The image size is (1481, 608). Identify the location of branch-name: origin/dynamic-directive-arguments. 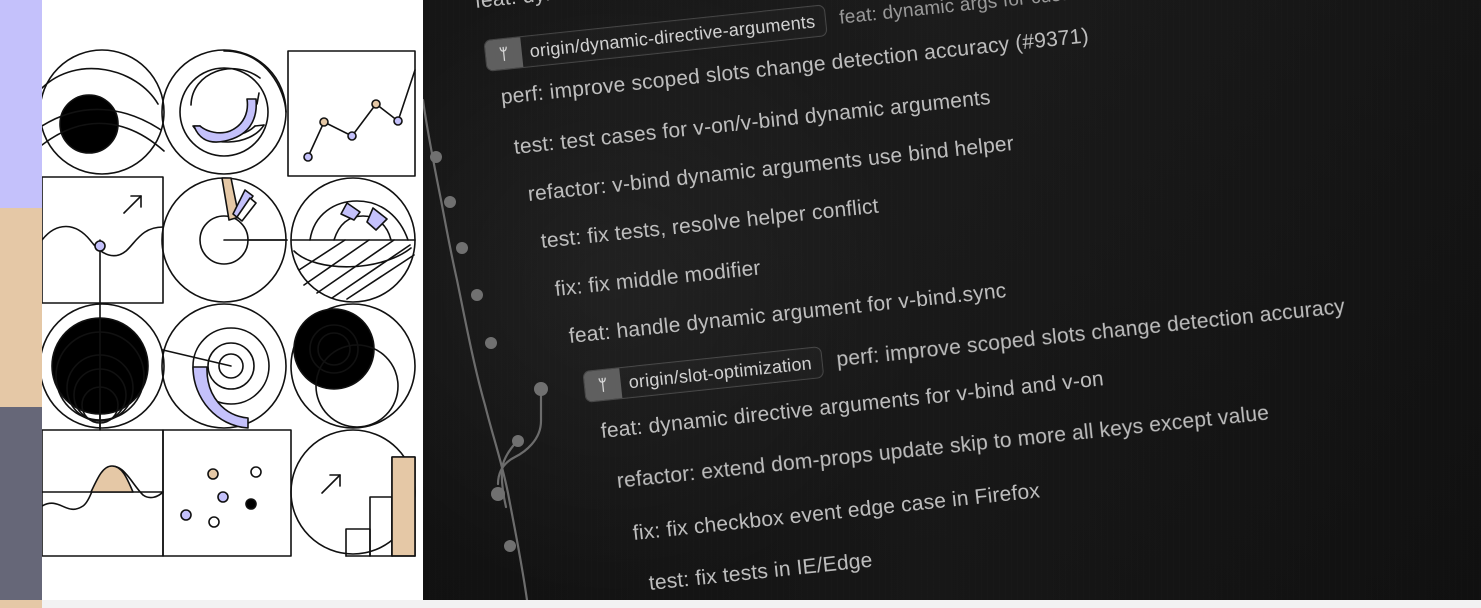
(672, 36).